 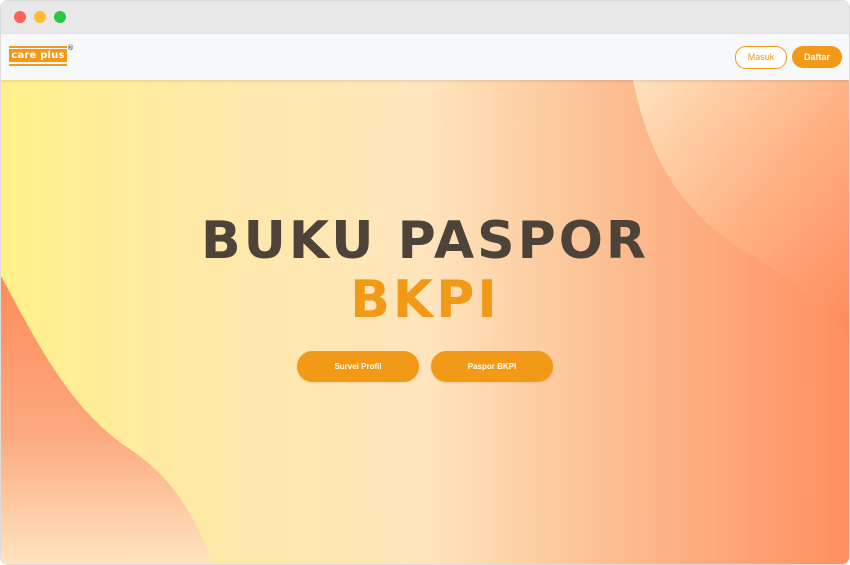 What do you see at coordinates (60, 17) in the screenshot?
I see `maximize-window-button` at bounding box center [60, 17].